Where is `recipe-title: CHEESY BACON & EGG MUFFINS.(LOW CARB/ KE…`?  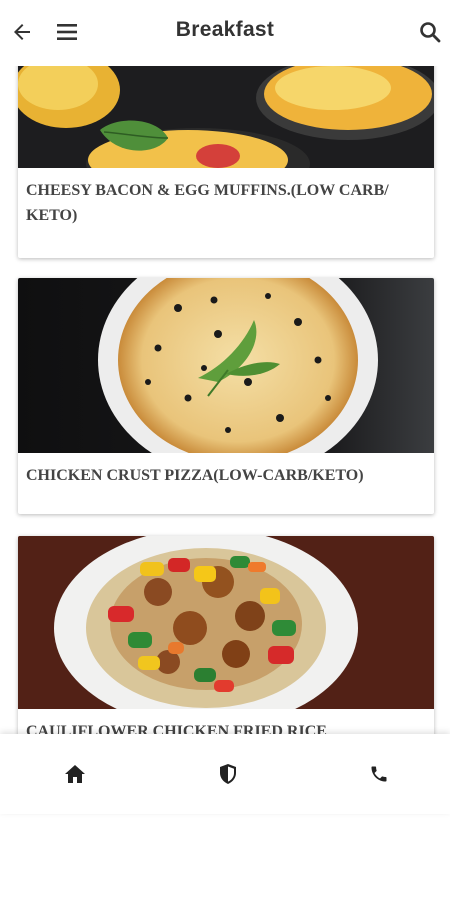 recipe-title: CHEESY BACON & EGG MUFFINS.(LOW CARB/ KE… is located at coordinates (207, 203).